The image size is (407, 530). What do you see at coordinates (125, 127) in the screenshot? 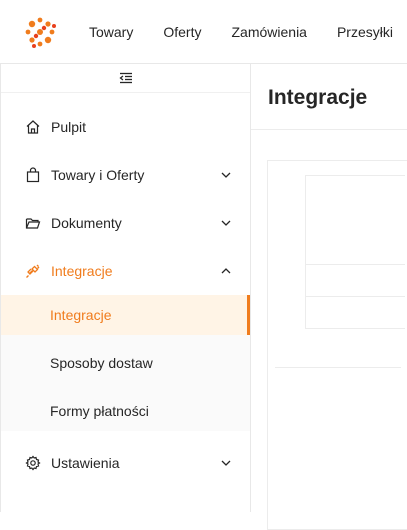
I see `sidebar-item-pulpit: Pulpit` at bounding box center [125, 127].